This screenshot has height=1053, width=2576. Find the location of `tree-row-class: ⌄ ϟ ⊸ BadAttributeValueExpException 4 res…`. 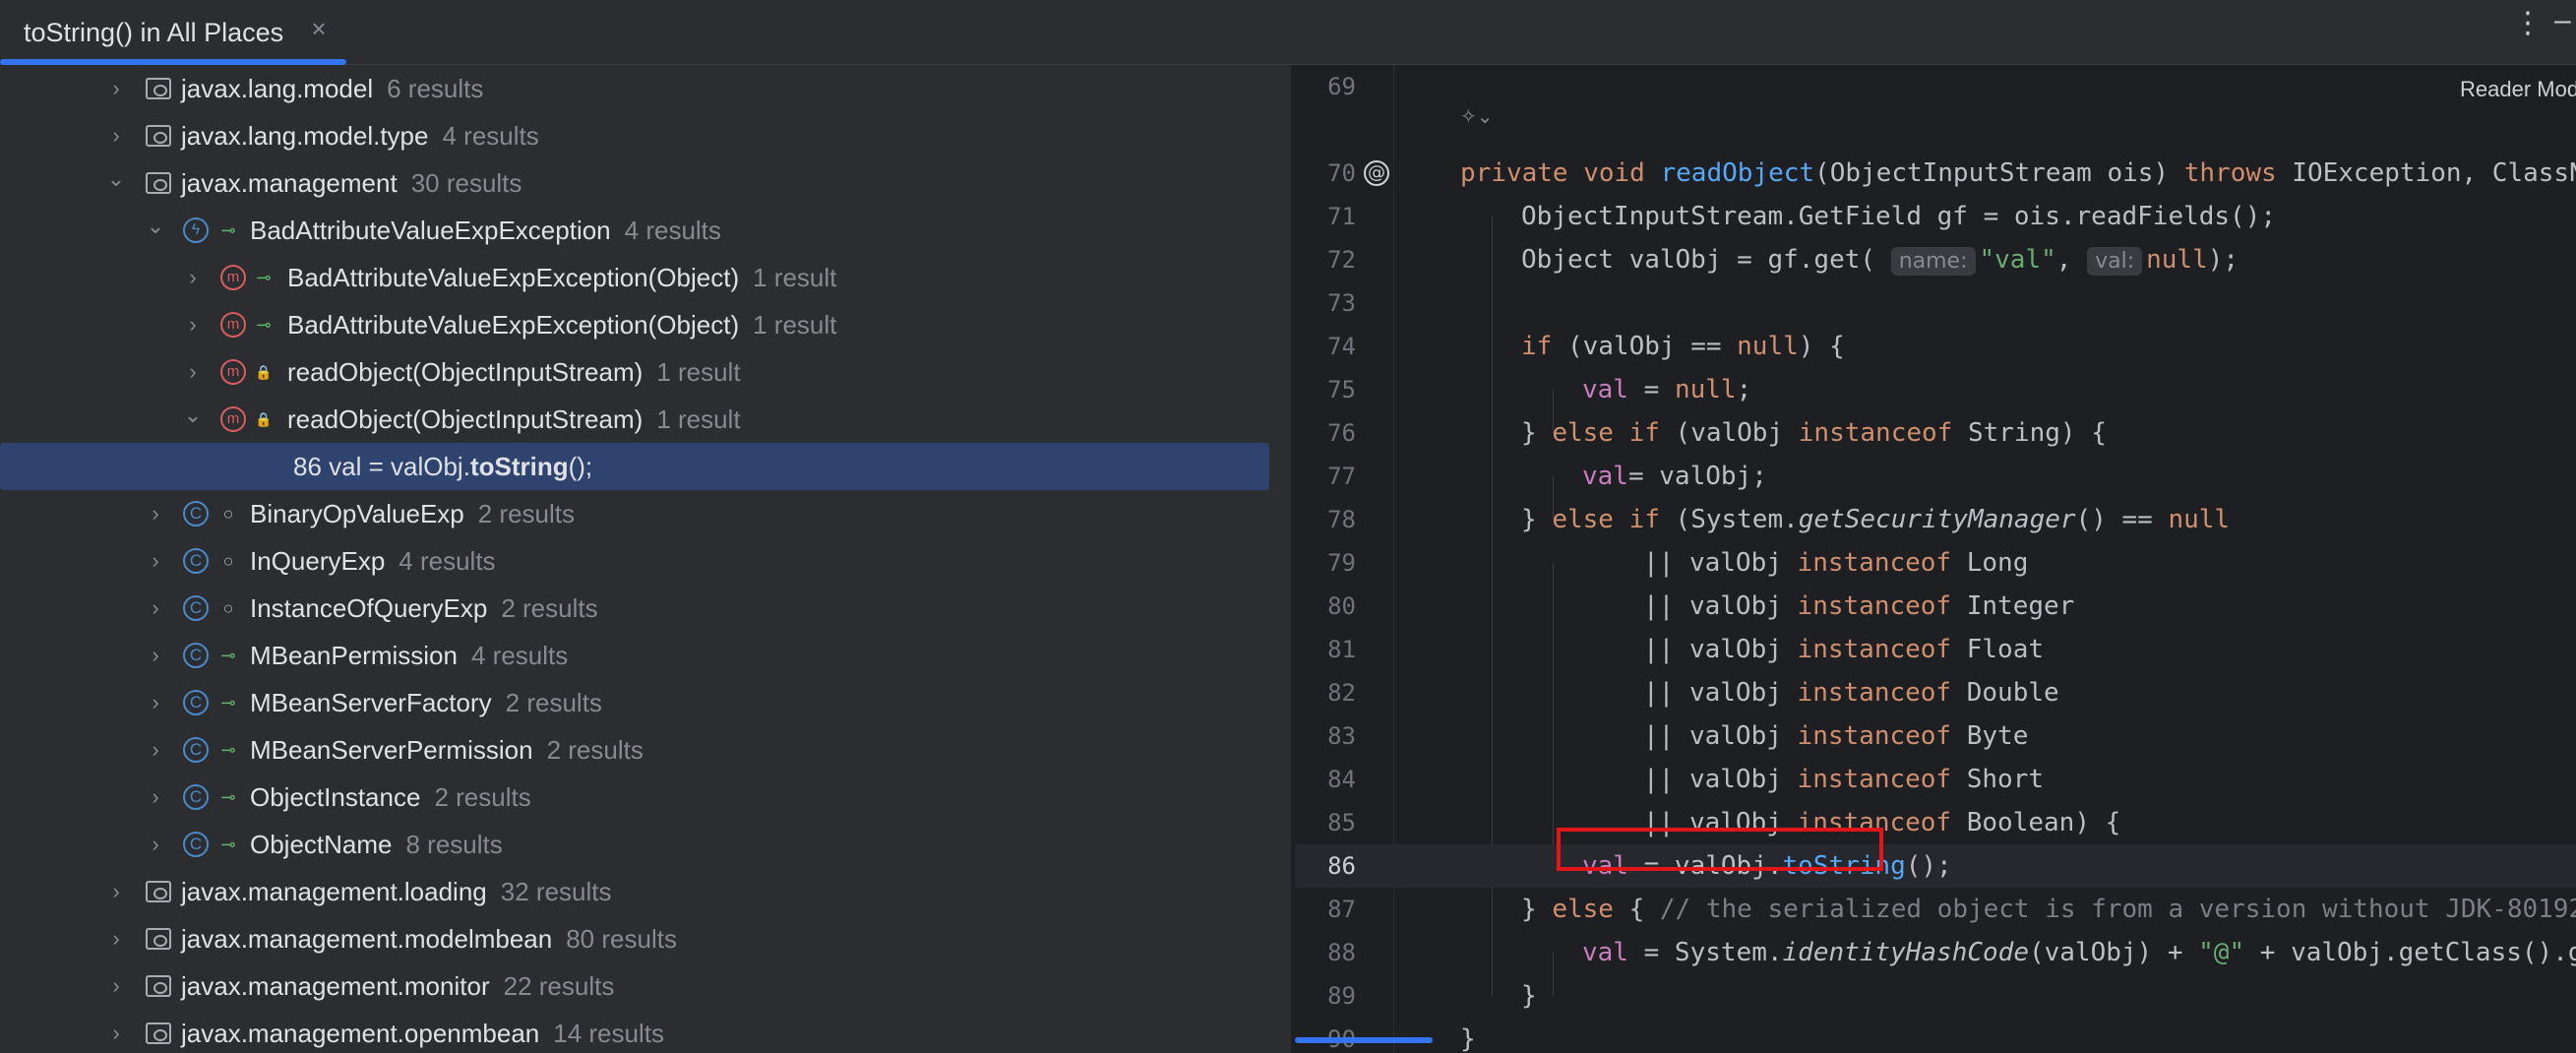

tree-row-class: ⌄ ϟ ⊸ BadAttributeValueExpException 4 res… is located at coordinates (645, 230).